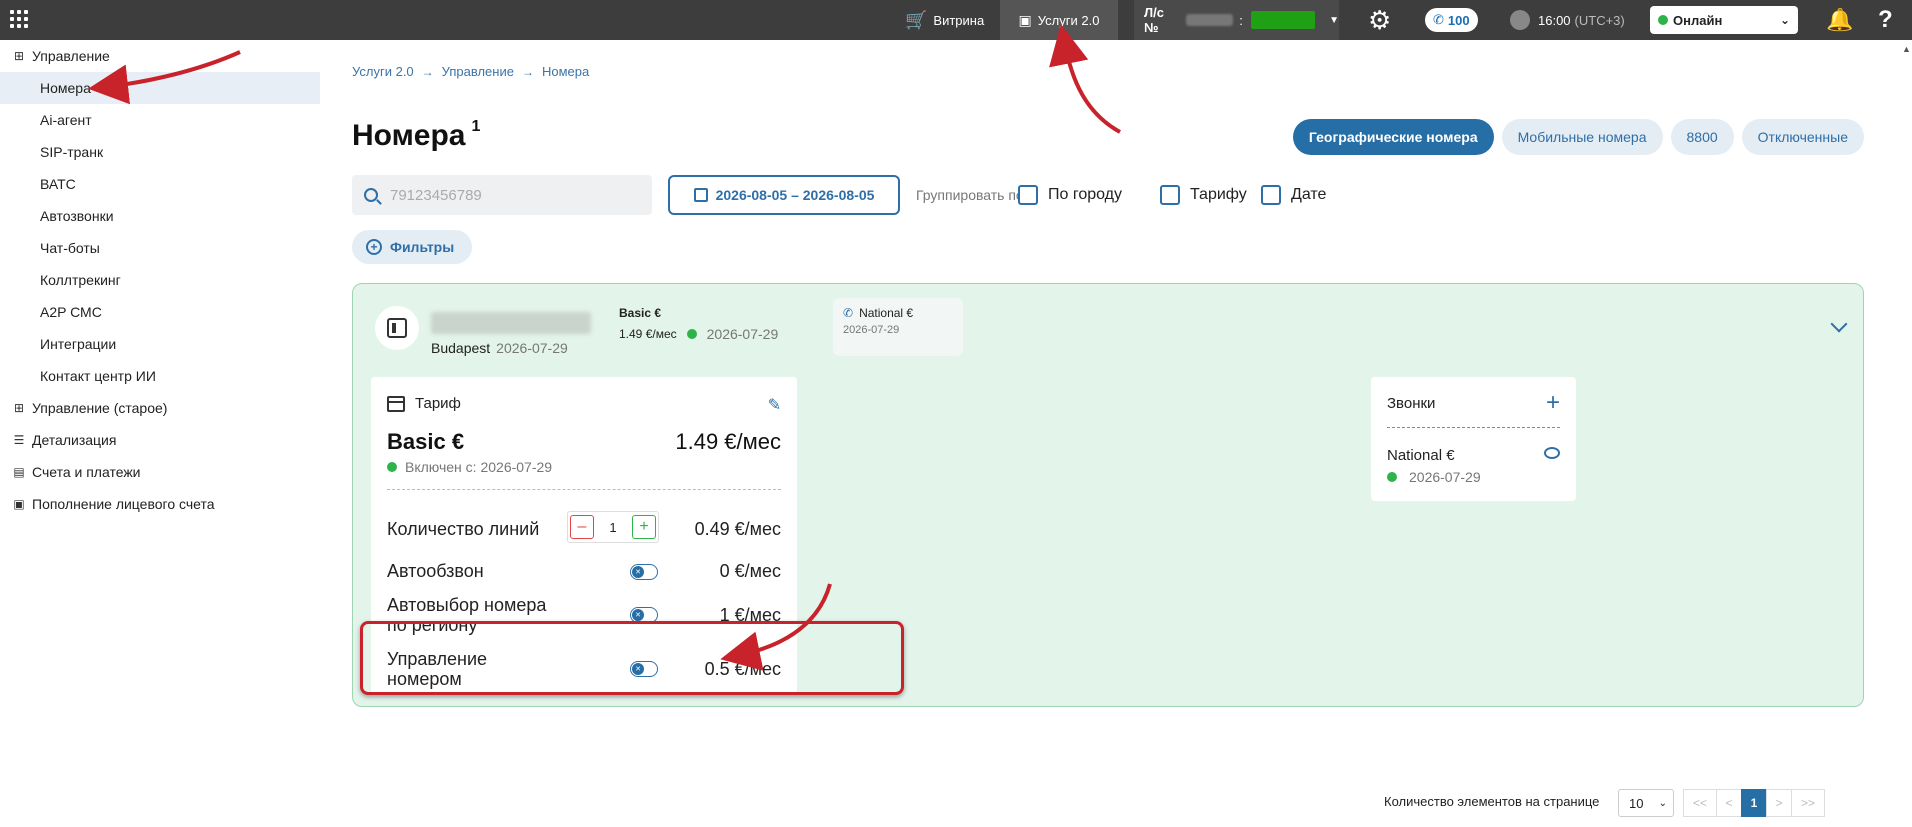 The width and height of the screenshot is (1912, 827). Describe the element at coordinates (160, 216) in the screenshot. I see `sidebar-item-autocalls: Автозвонки` at that location.